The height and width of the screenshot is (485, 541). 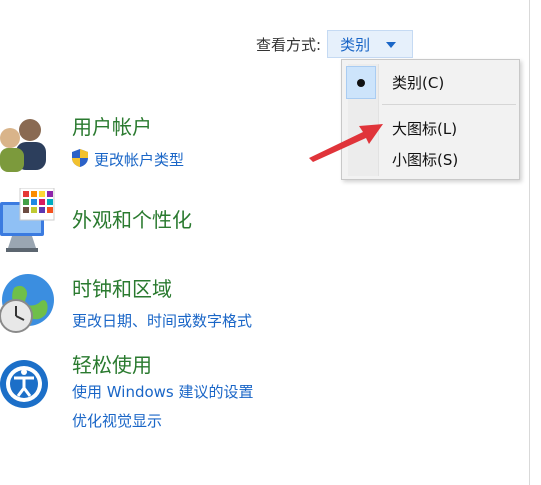 What do you see at coordinates (425, 159) in the screenshot?
I see `menu-item-small-icons: 小图标(S)` at bounding box center [425, 159].